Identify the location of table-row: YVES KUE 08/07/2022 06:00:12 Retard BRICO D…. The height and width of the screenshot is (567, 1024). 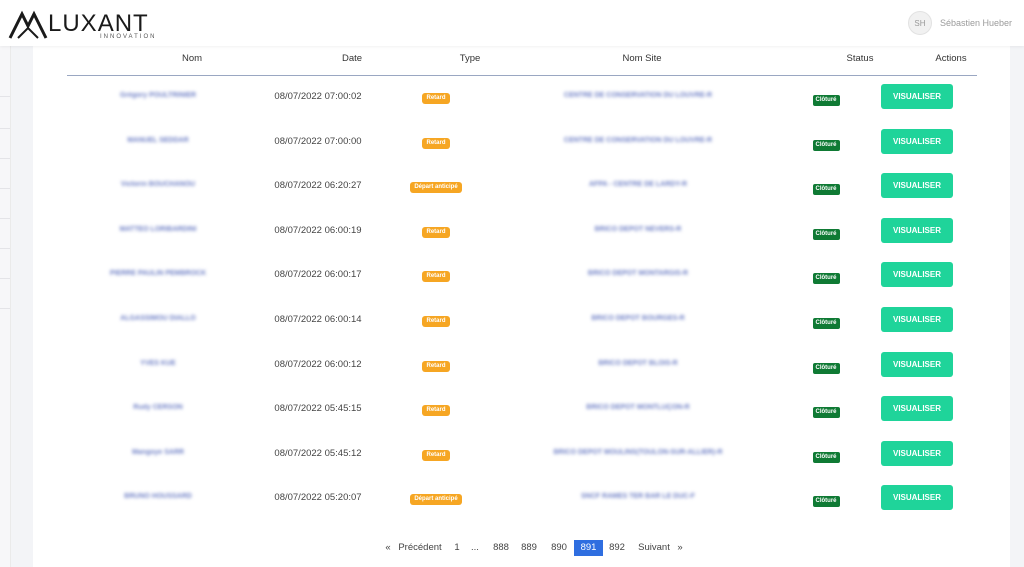
(521, 366).